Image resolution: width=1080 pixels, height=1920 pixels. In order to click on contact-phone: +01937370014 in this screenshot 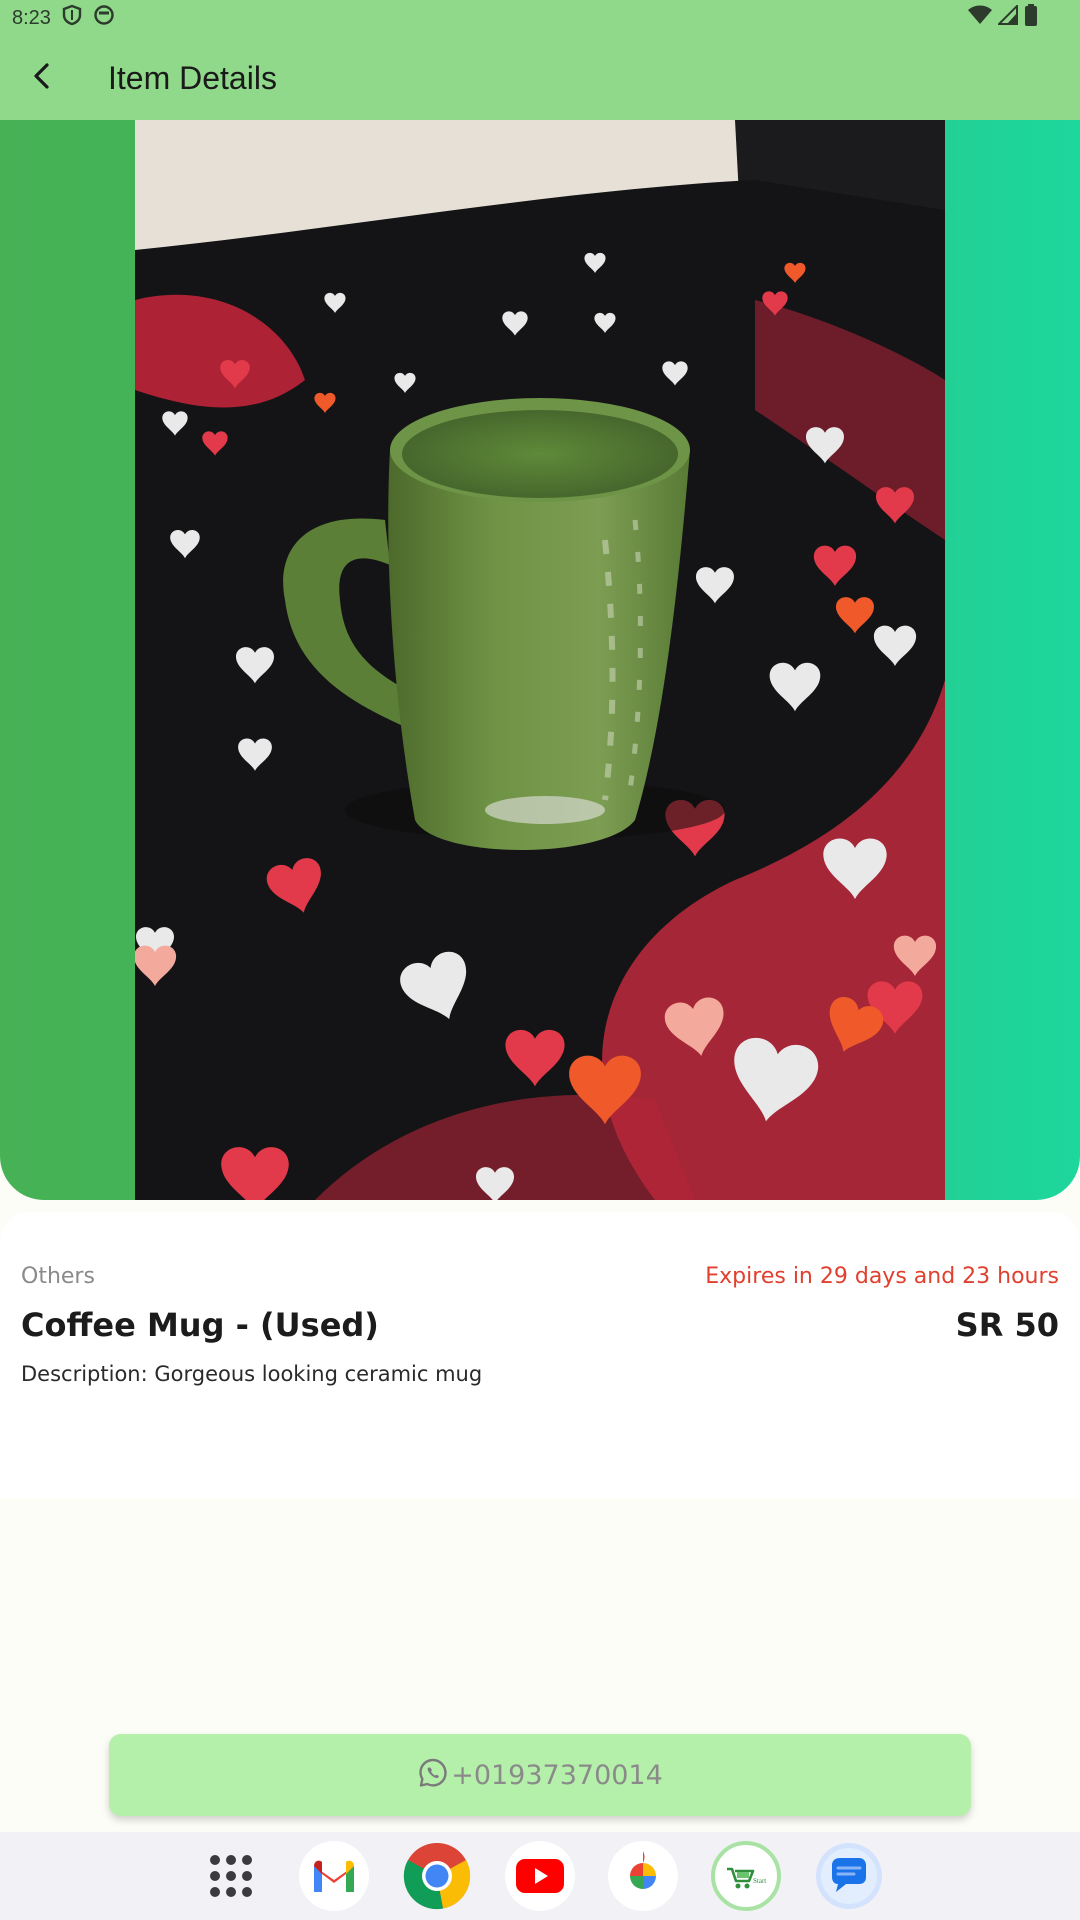, I will do `click(557, 1775)`.